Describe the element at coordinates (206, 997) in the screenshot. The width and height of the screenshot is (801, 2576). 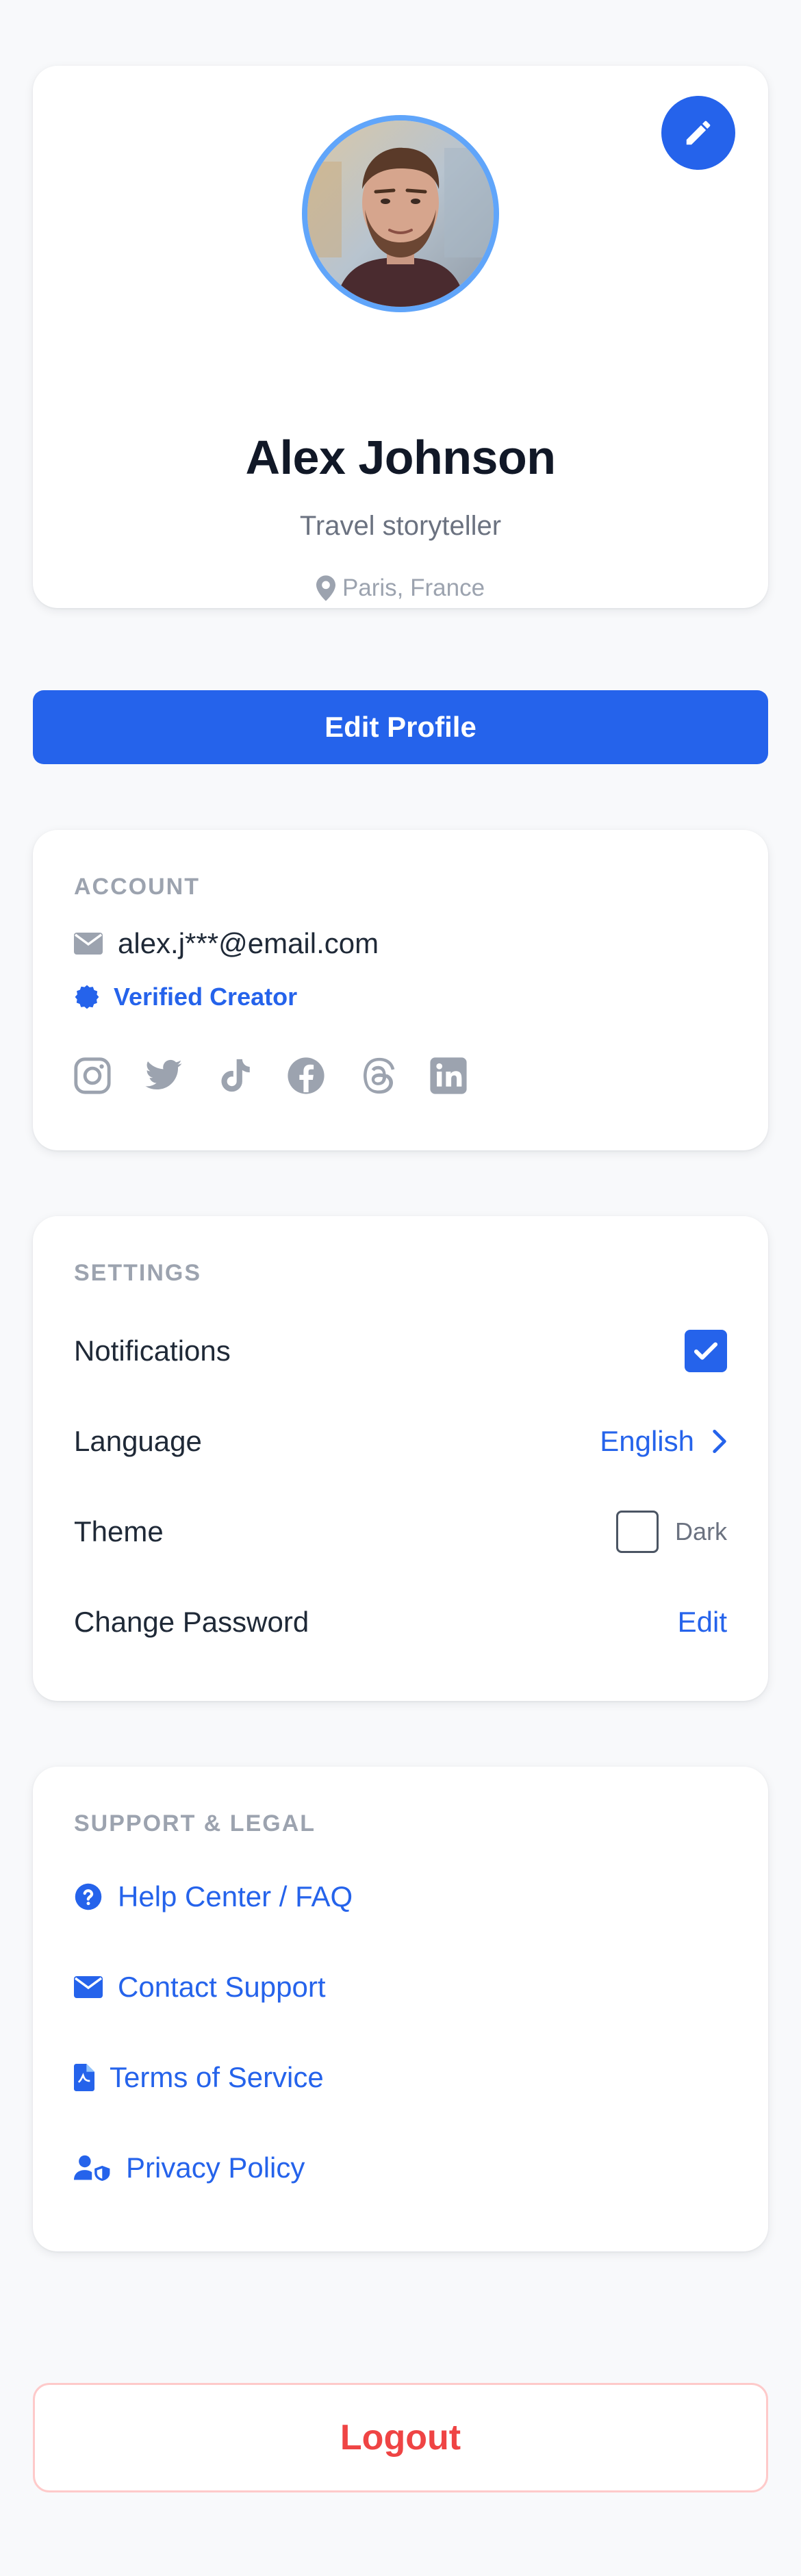
I see `verified-badge-label: Verified Creator` at that location.